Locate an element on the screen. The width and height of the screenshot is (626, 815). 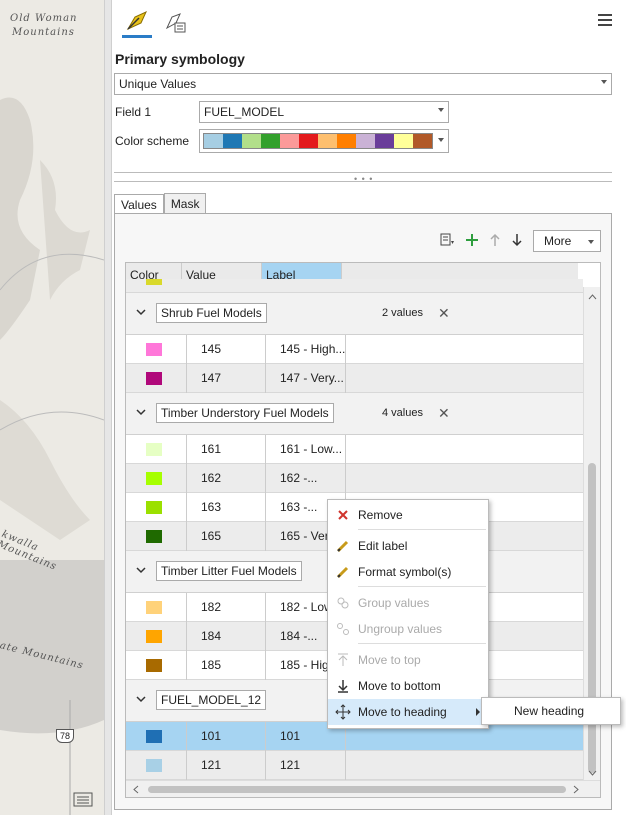
map-terrain is located at coordinates (52, 456).